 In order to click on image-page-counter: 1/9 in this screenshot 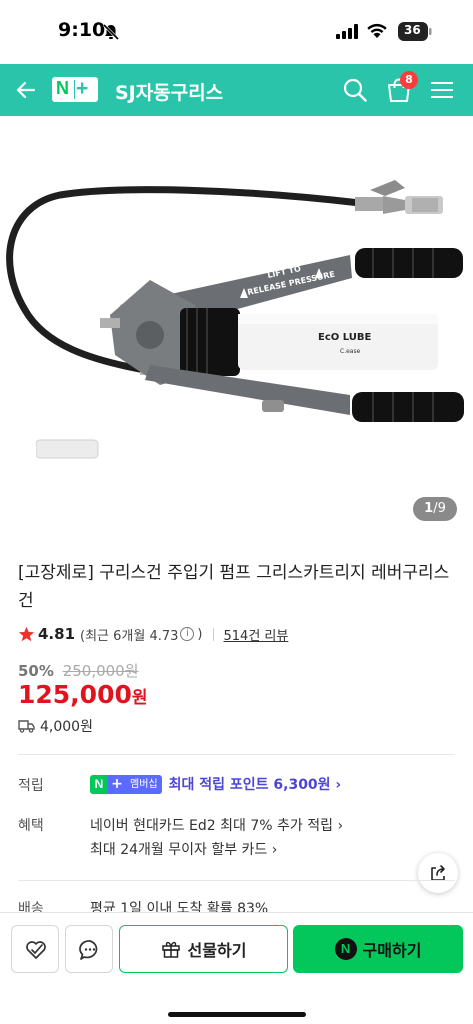, I will do `click(435, 509)`.